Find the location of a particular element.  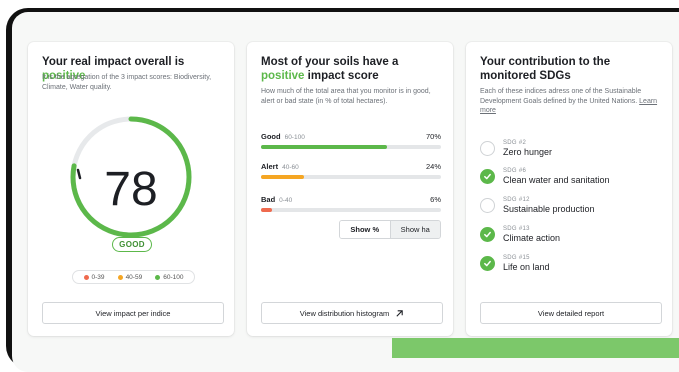

unit-toggle: Show % Show ha is located at coordinates (390, 229).